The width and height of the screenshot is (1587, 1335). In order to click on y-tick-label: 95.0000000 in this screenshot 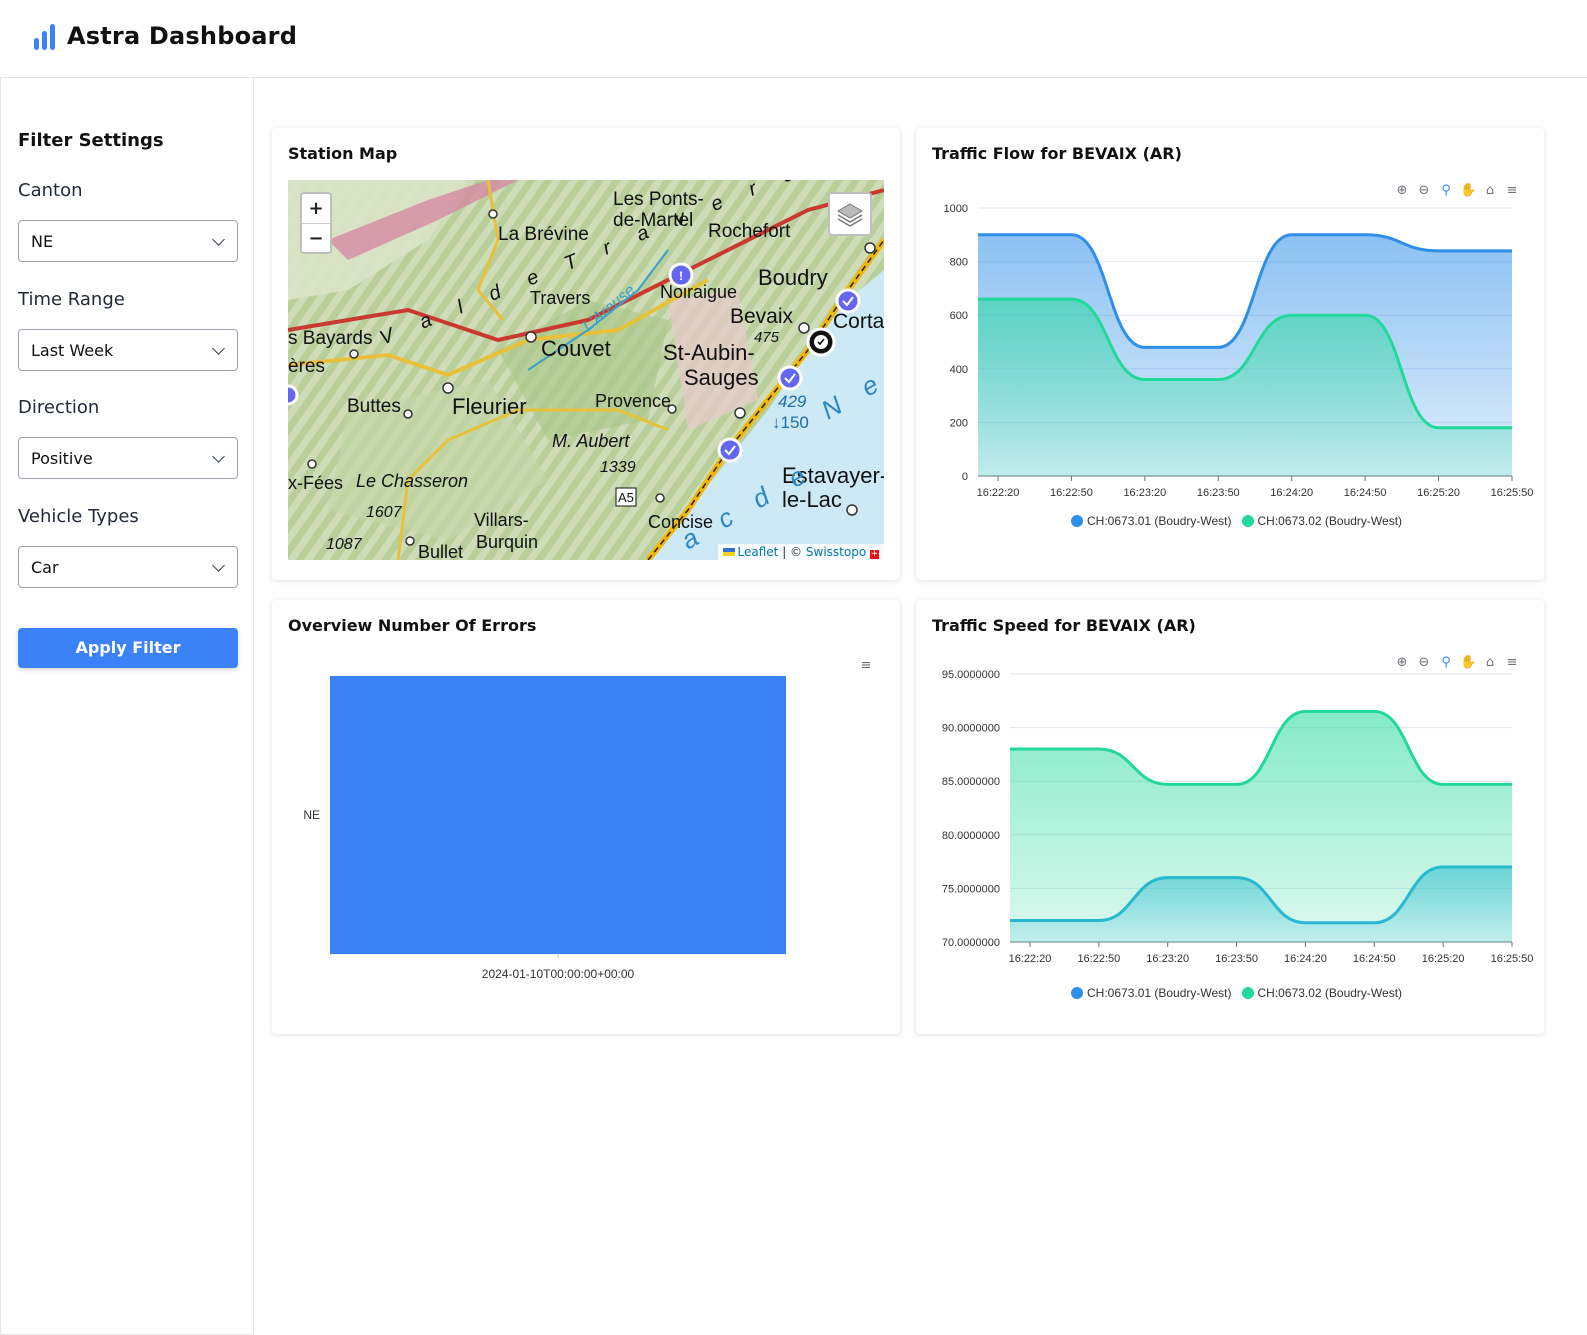, I will do `click(971, 675)`.